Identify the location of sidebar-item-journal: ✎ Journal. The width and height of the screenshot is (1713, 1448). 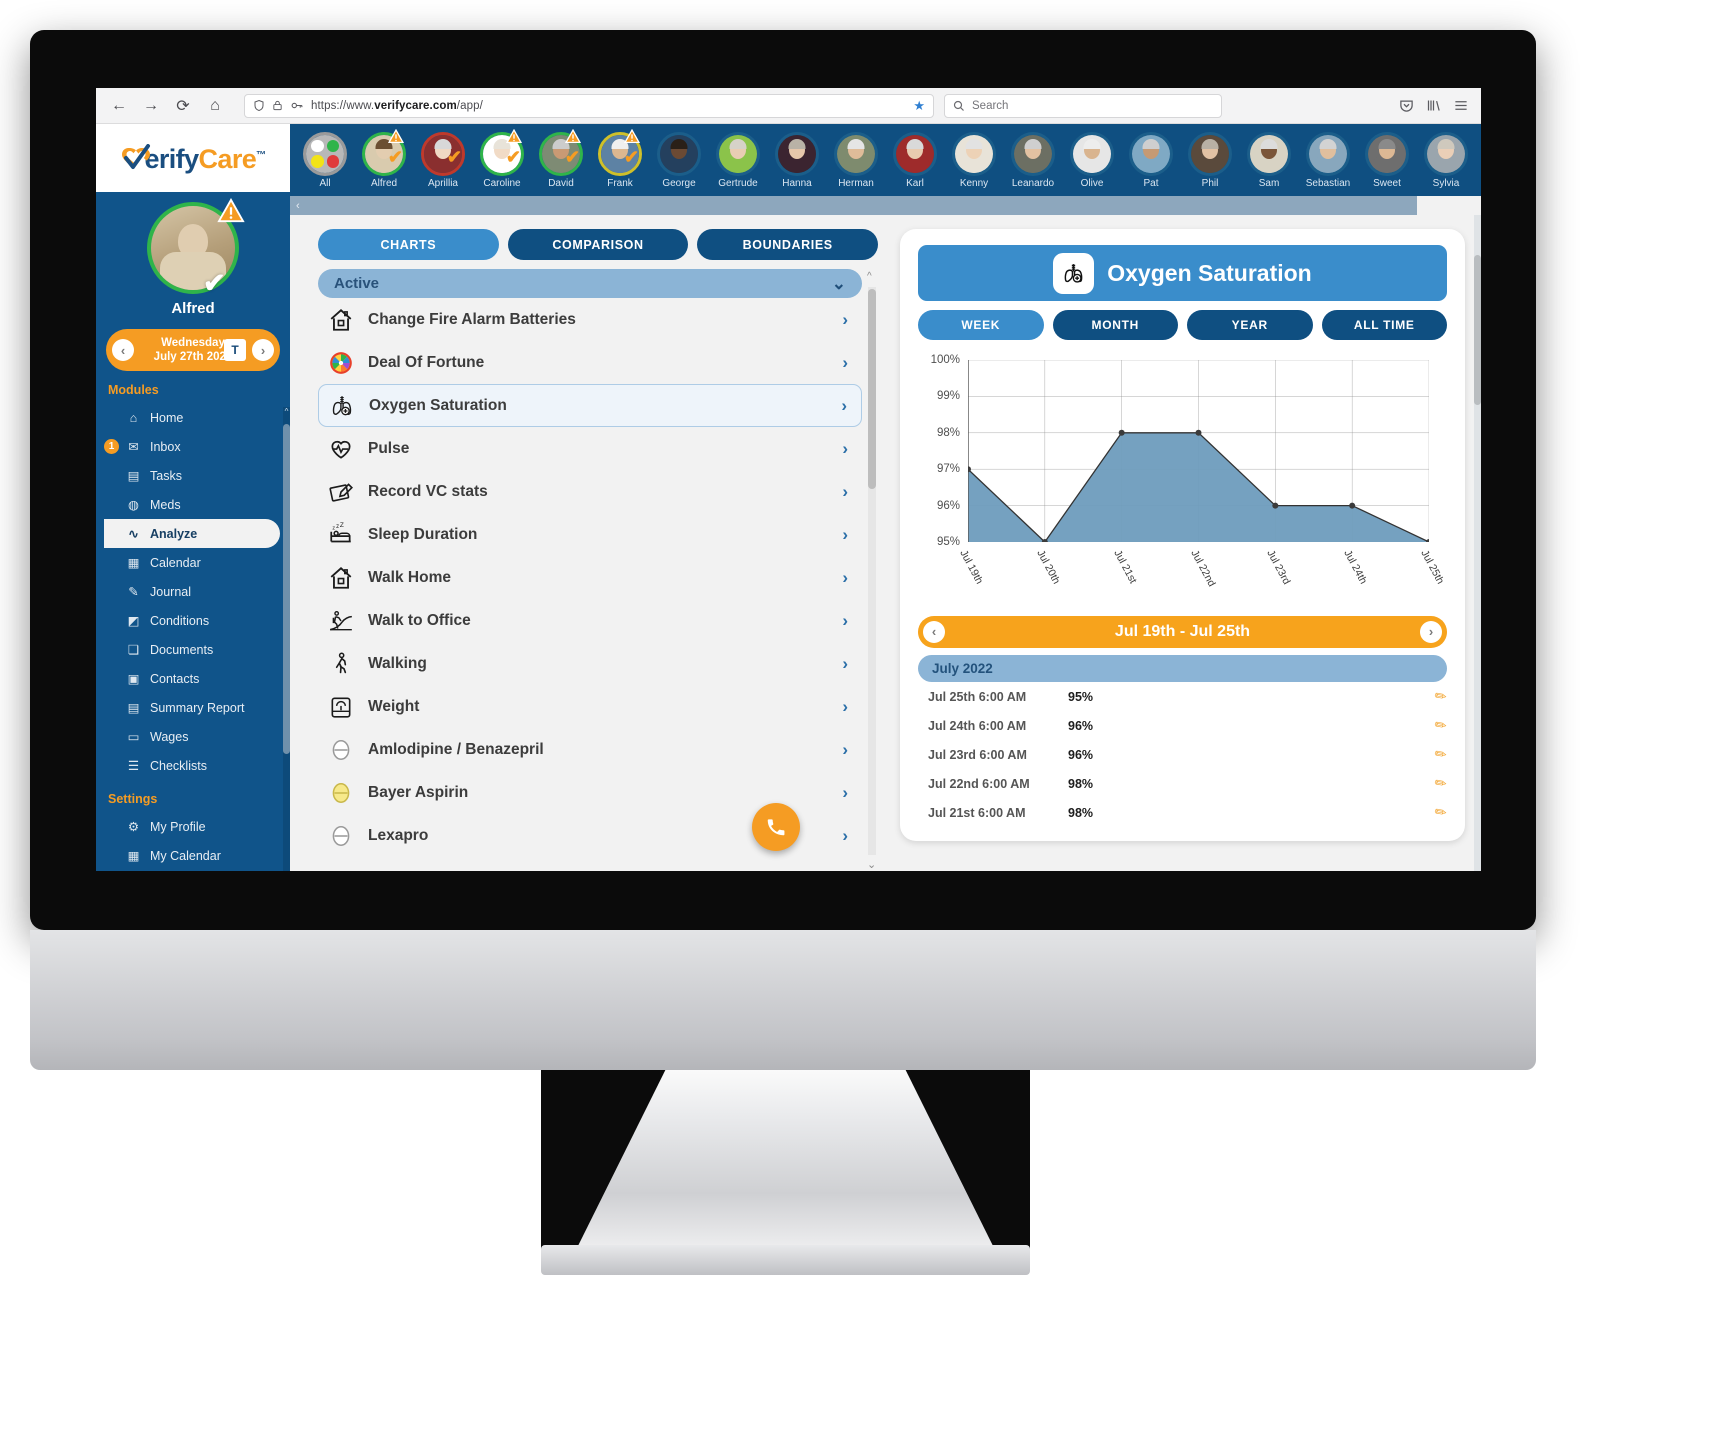
(188, 591).